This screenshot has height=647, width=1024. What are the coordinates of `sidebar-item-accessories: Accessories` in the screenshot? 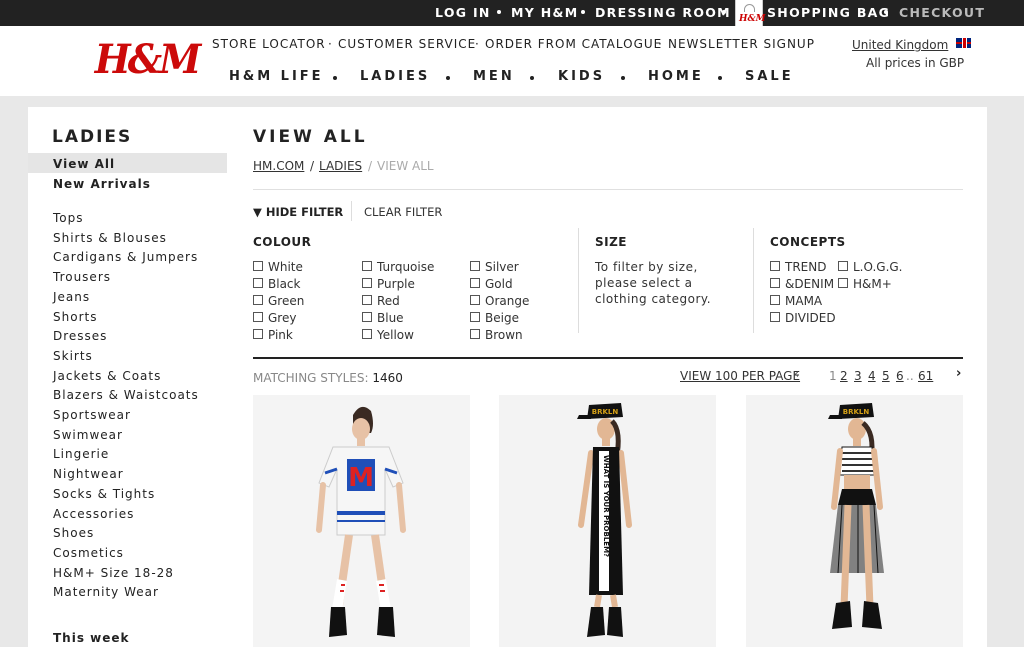 It's located at (93, 514).